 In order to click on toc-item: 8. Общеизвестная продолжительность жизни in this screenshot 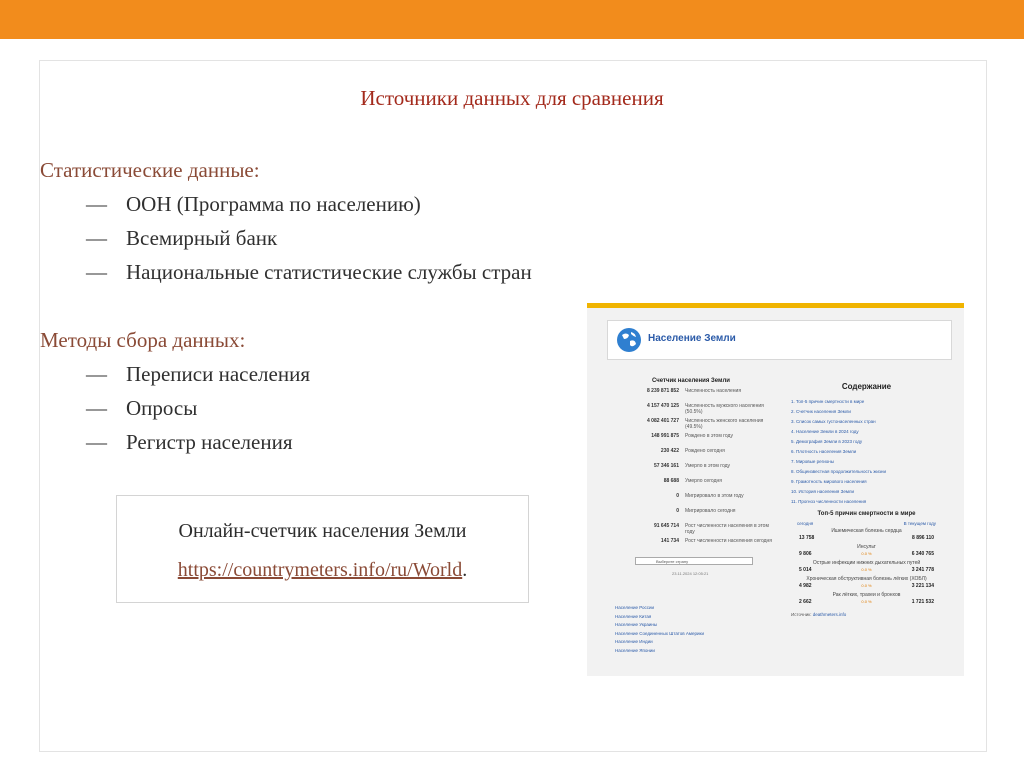, I will do `click(866, 472)`.